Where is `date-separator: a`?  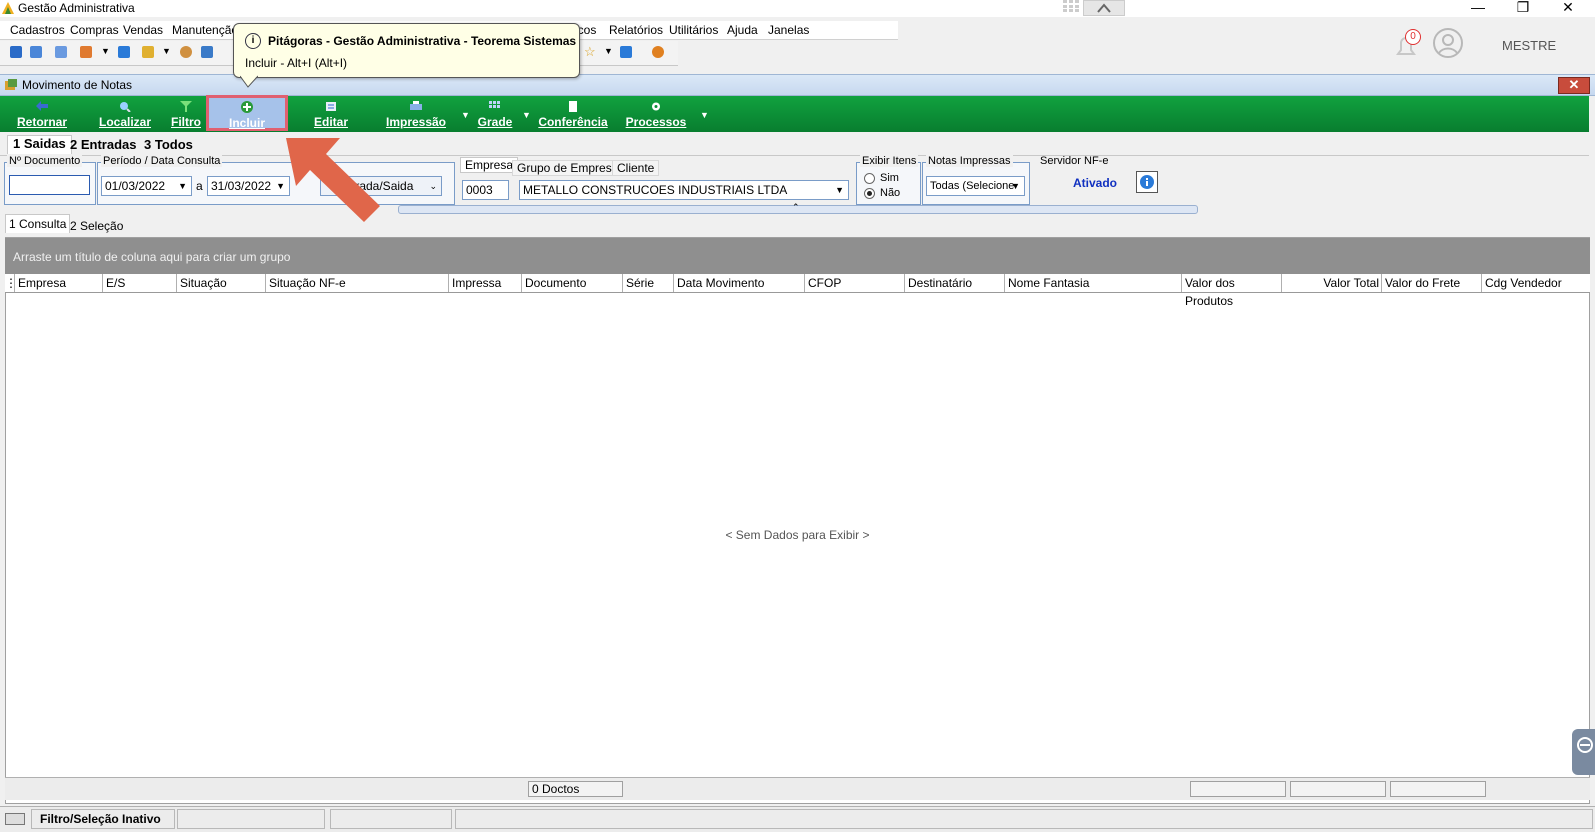
date-separator: a is located at coordinates (199, 186).